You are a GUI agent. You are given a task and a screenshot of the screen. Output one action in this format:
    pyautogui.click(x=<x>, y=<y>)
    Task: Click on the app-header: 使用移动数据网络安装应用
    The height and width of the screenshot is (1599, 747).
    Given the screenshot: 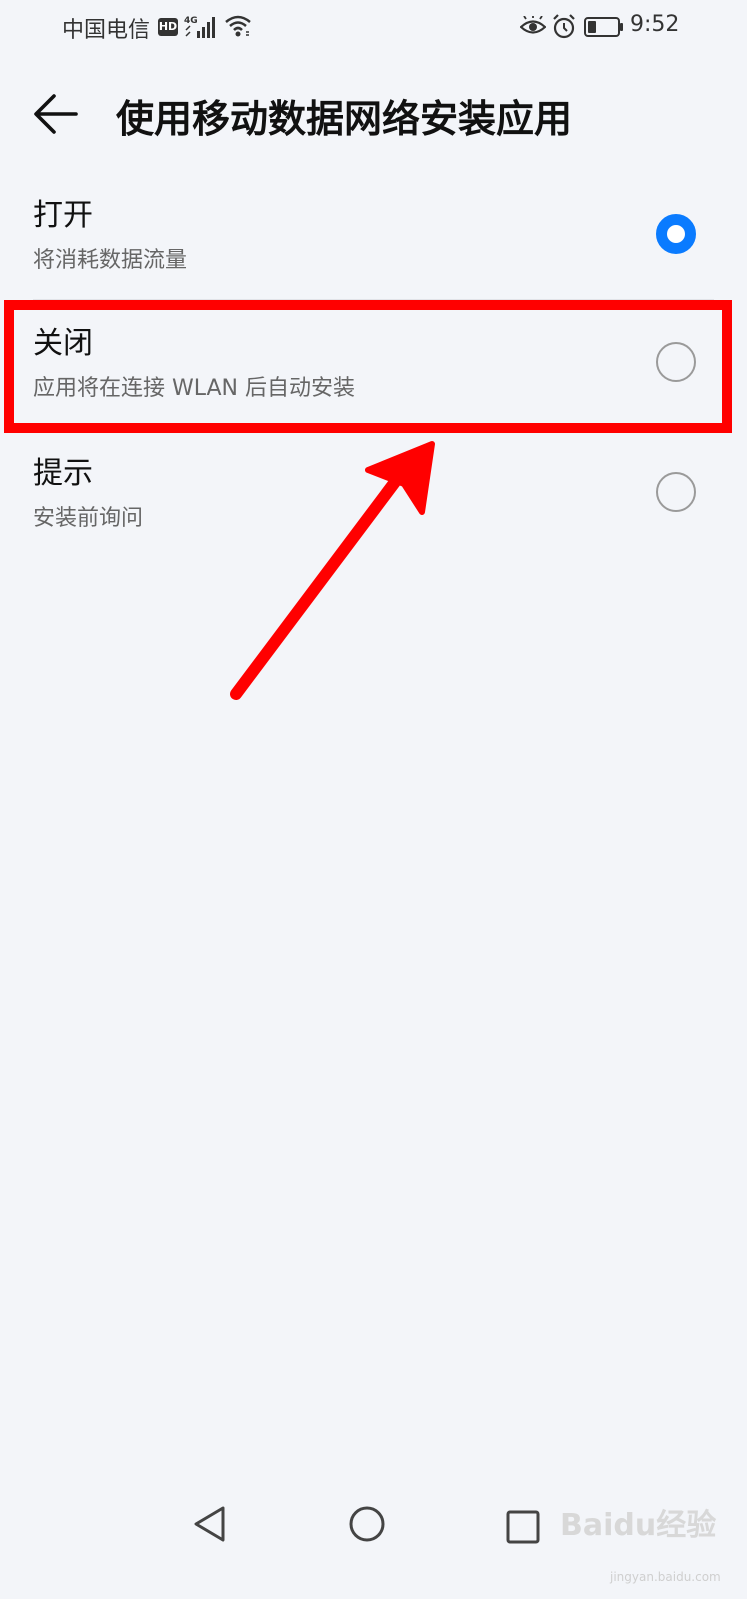 What is the action you would take?
    pyautogui.click(x=373, y=115)
    